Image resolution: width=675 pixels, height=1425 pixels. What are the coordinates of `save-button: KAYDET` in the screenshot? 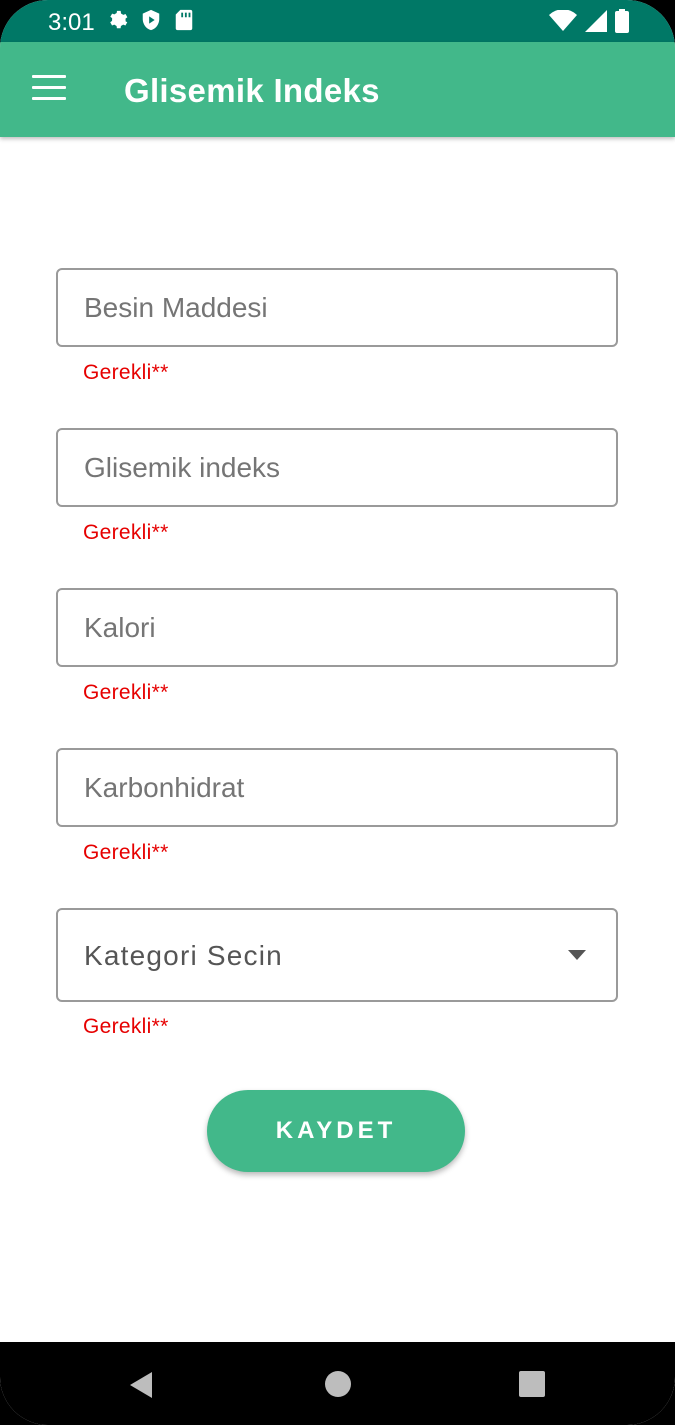 It's located at (336, 1131).